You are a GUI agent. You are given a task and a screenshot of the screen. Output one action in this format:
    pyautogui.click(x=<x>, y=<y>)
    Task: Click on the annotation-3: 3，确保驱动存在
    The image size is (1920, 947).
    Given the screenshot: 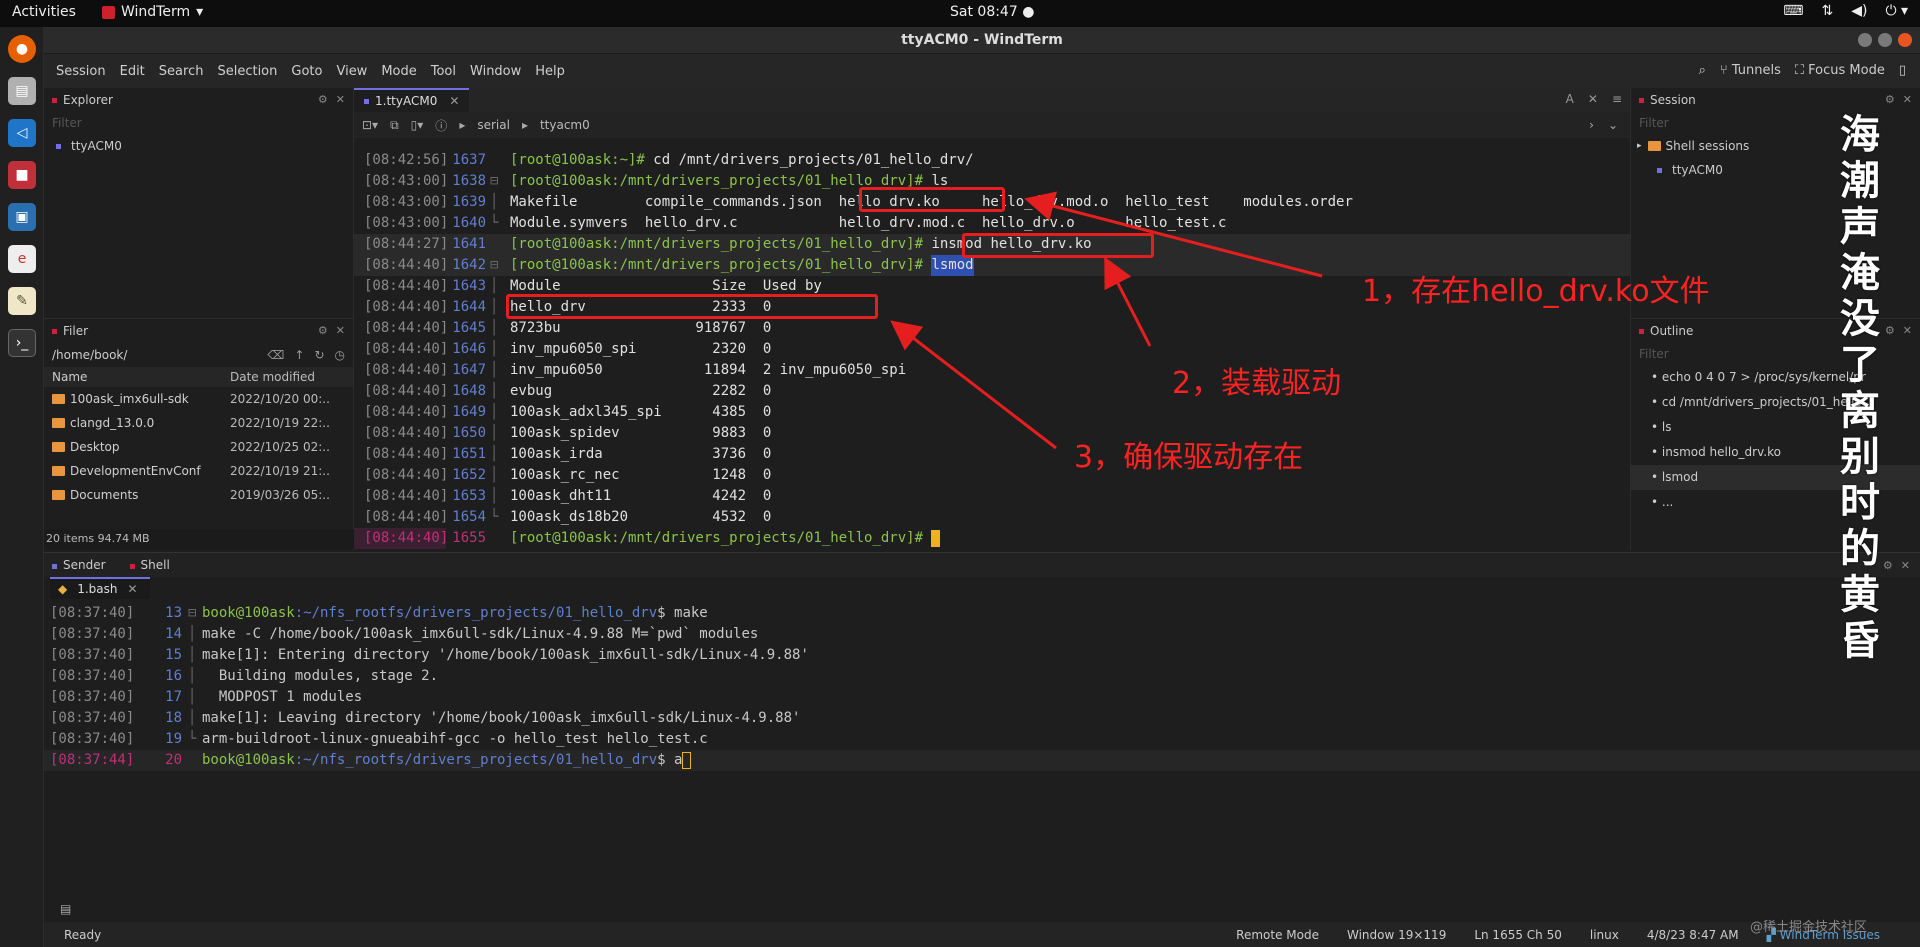 What is the action you would take?
    pyautogui.click(x=1189, y=457)
    